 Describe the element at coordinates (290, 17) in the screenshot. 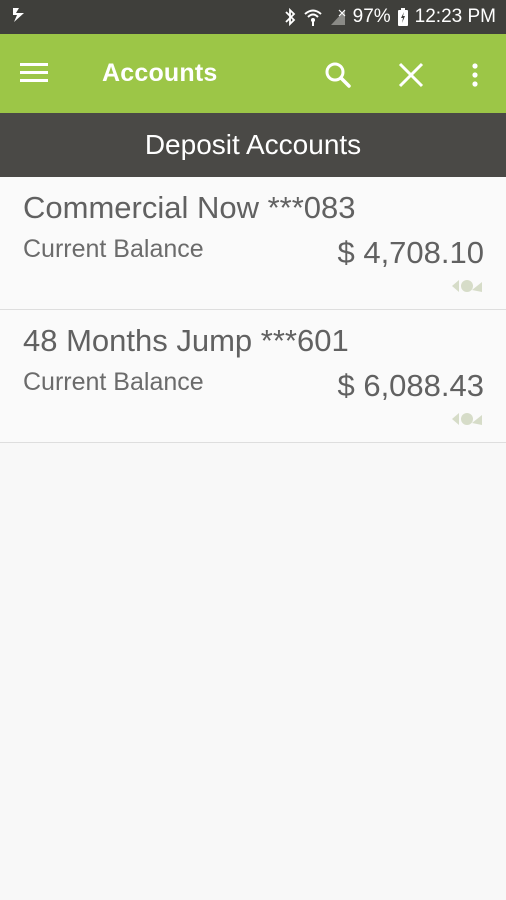

I see `bluetooth-icon` at that location.